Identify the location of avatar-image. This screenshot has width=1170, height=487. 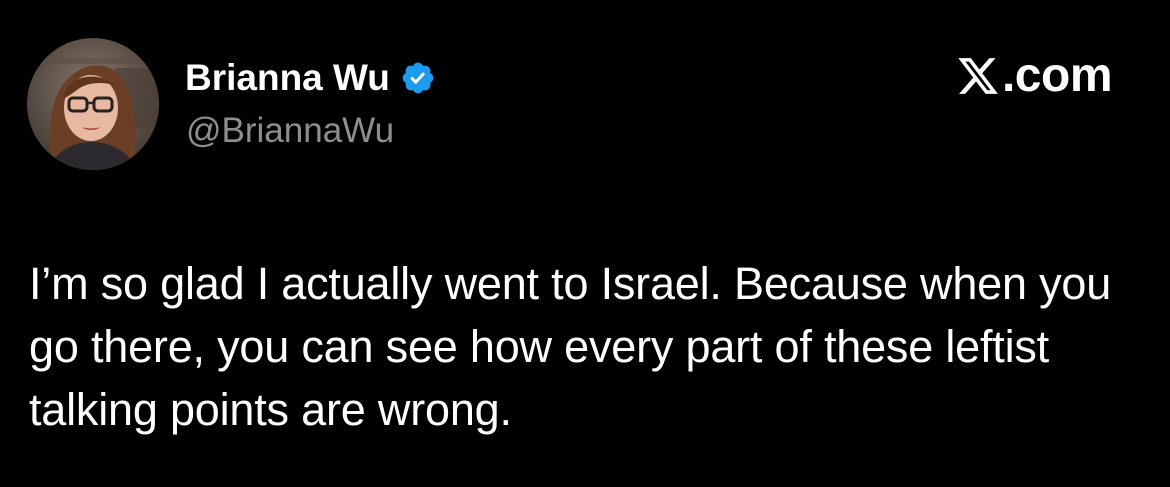
(93, 104).